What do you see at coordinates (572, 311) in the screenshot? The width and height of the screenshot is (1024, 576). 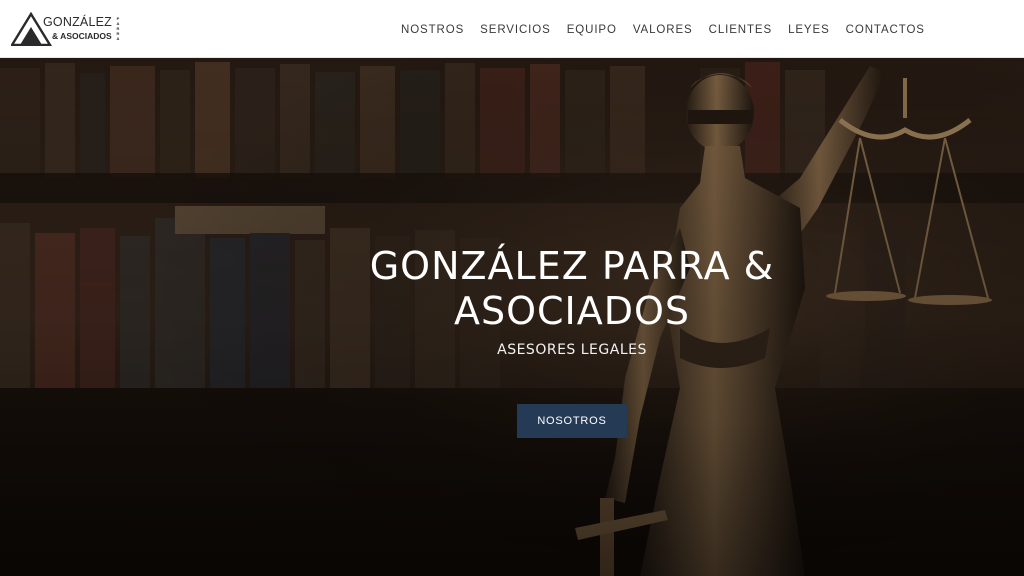 I see `hero-title-line-2: ASOCIADOS` at bounding box center [572, 311].